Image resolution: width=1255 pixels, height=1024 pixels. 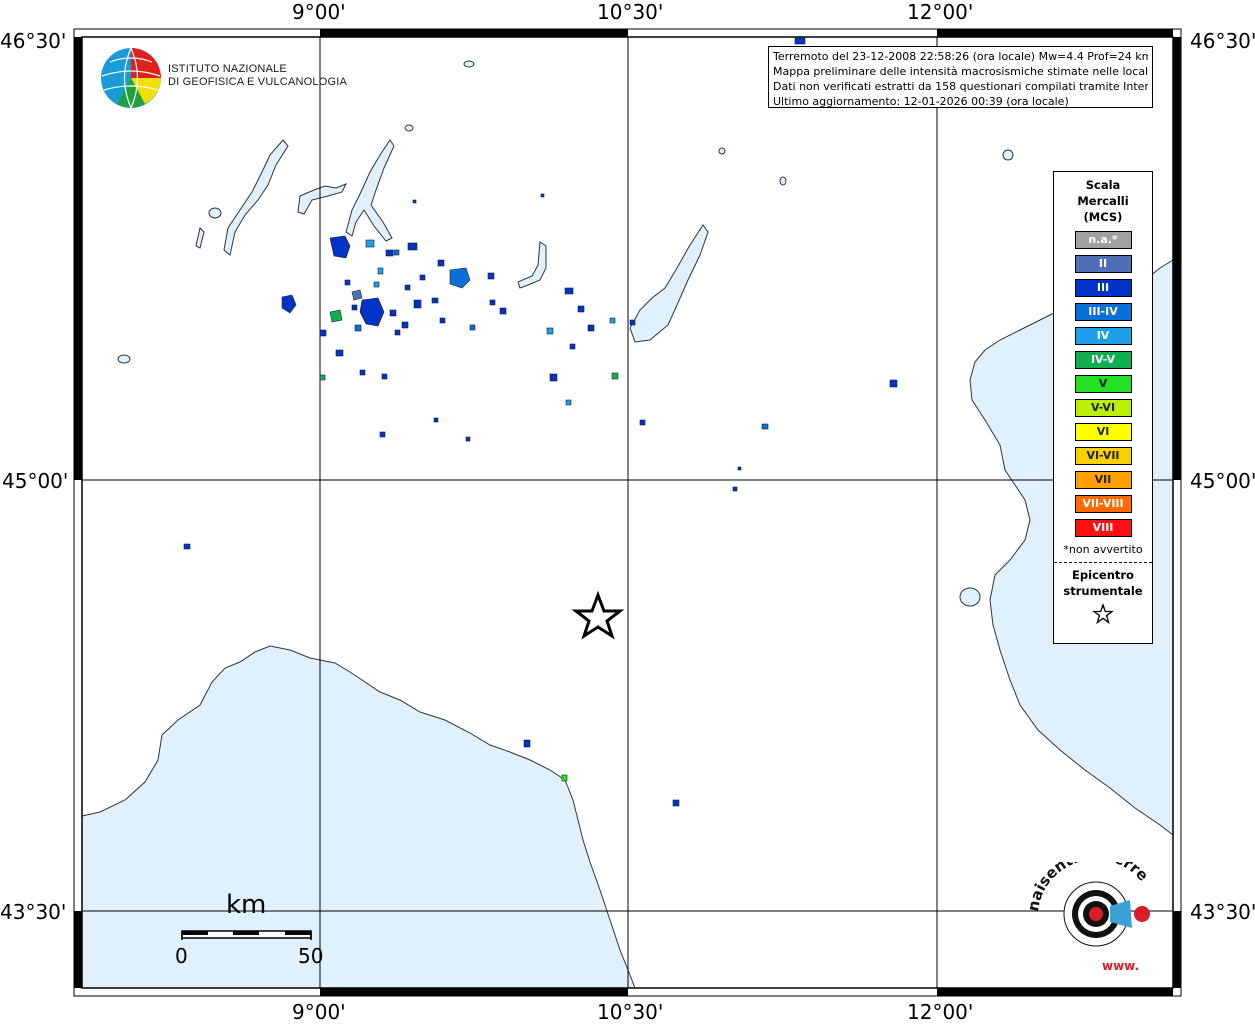 What do you see at coordinates (319, 12) in the screenshot?
I see `longitude-label-top: 9°00'` at bounding box center [319, 12].